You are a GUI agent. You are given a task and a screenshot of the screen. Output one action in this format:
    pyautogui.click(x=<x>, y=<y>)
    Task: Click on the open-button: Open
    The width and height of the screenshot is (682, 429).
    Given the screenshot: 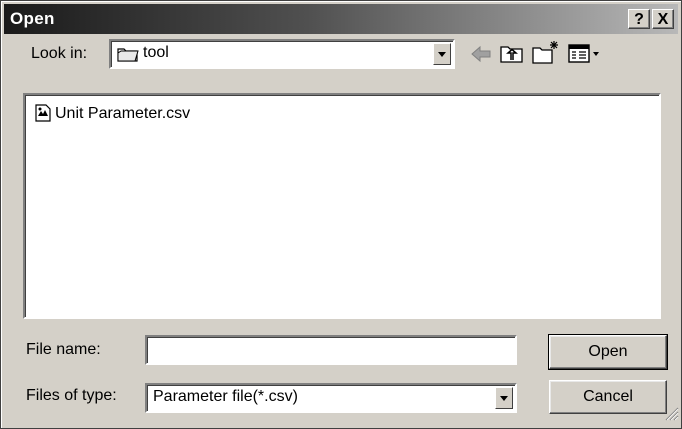 What is the action you would take?
    pyautogui.click(x=608, y=352)
    